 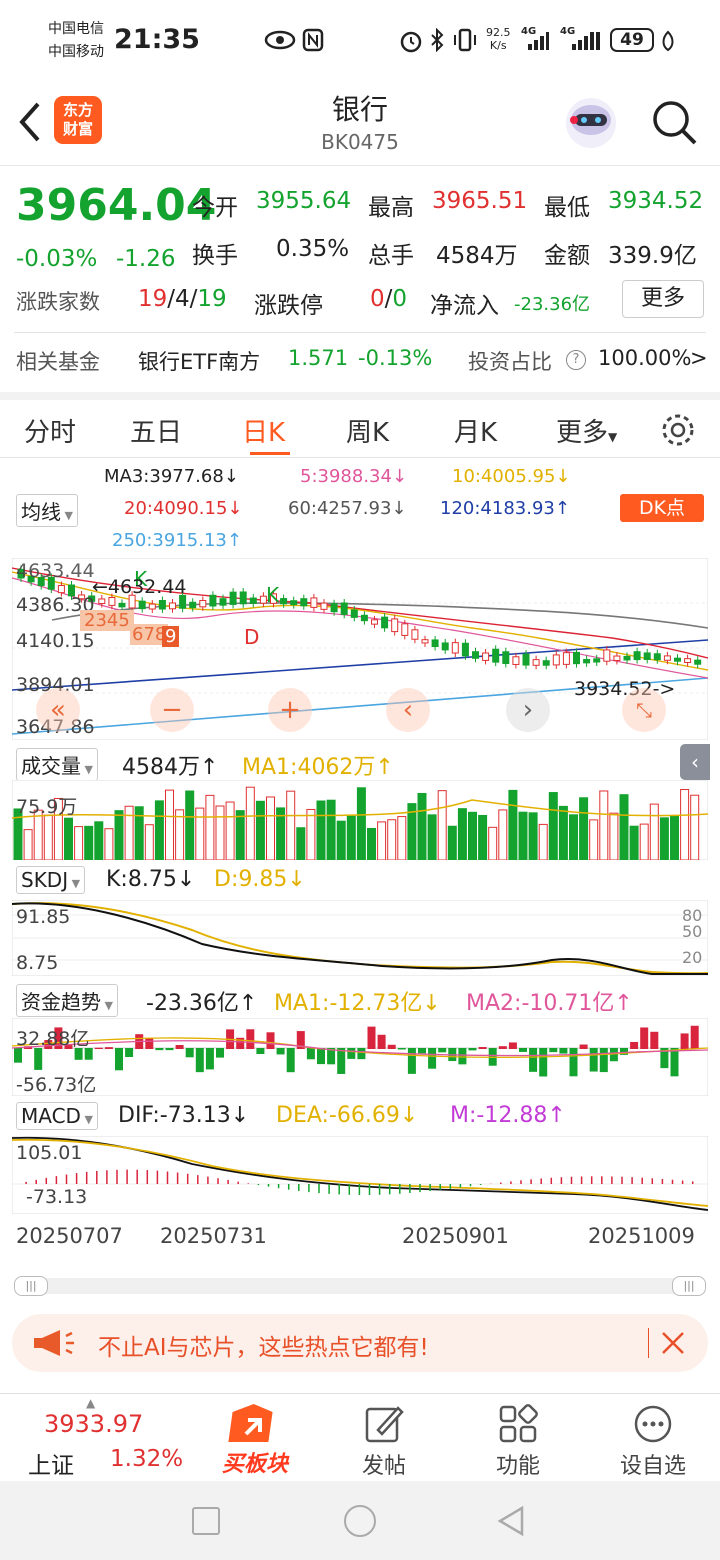 I want to click on index-value: 3933.97, so click(x=93, y=1424).